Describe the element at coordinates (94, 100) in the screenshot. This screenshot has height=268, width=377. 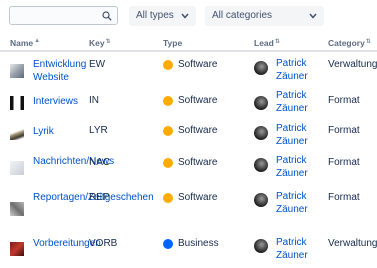
I see `project-key: IN` at that location.